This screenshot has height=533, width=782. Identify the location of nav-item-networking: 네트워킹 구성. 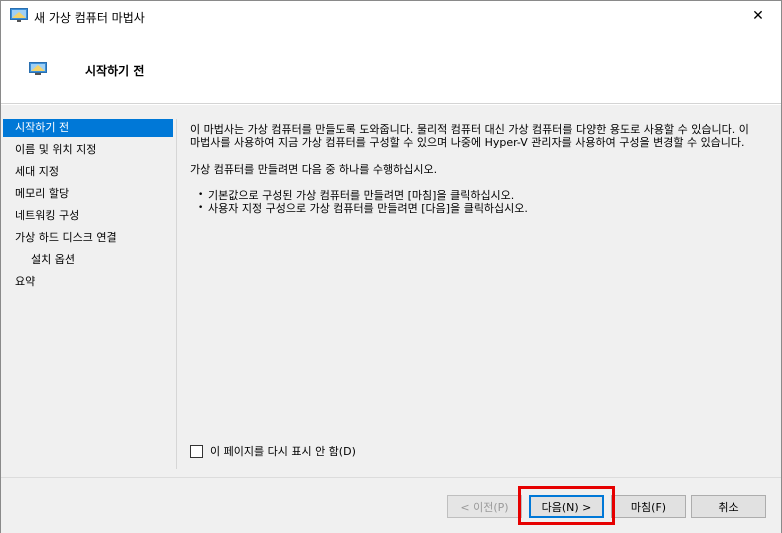
(88, 216).